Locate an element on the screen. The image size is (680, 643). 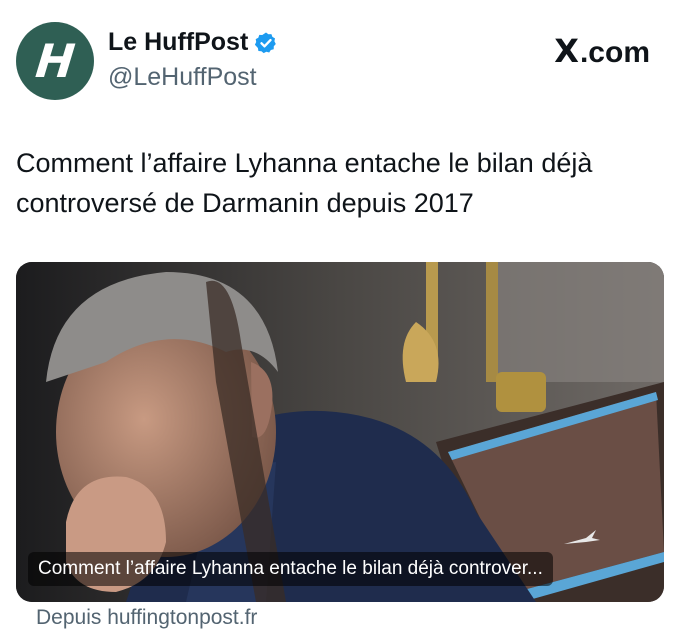
verified-badge-icon is located at coordinates (266, 42).